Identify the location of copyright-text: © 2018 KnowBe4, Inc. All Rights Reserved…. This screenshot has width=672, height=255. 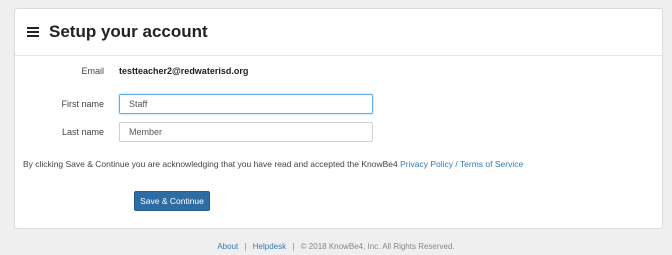
(377, 246).